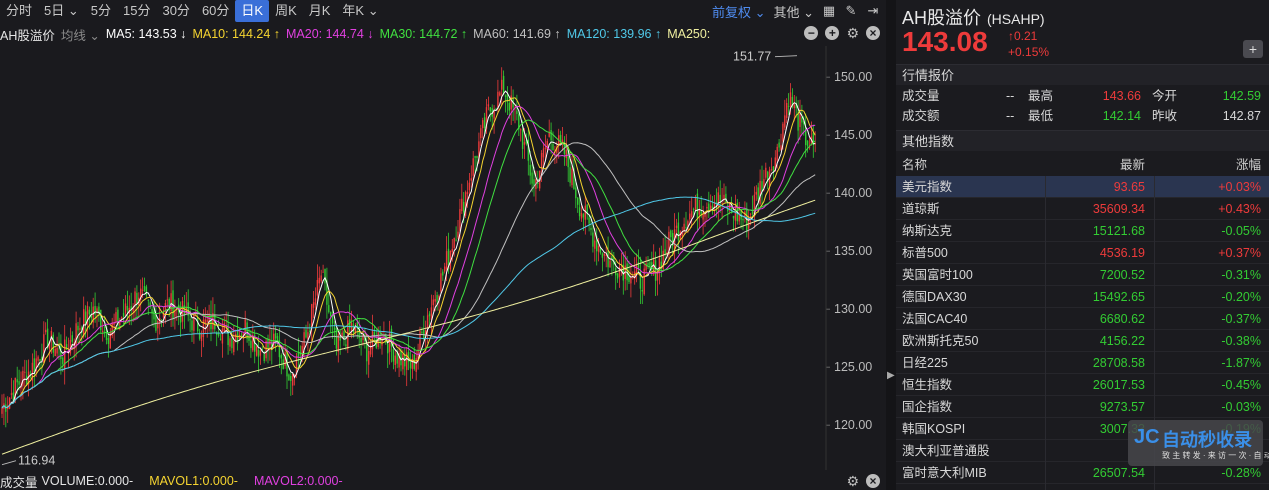  What do you see at coordinates (19, 482) in the screenshot?
I see `volume-title: 成交量` at bounding box center [19, 482].